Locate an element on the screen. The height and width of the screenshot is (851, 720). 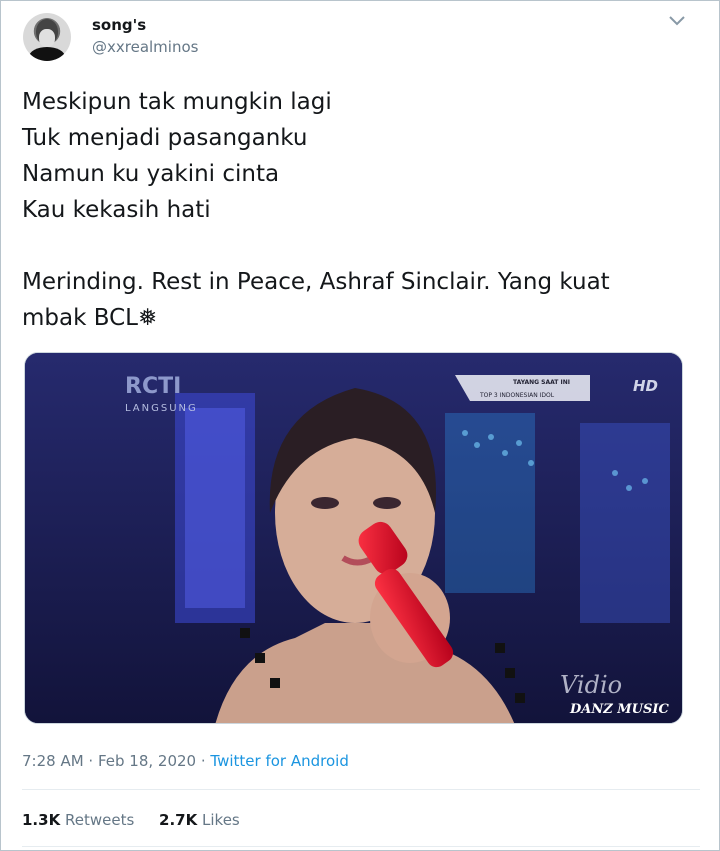
tweet-text-line: Meskipun tak mungkin lagi is located at coordinates (177, 102).